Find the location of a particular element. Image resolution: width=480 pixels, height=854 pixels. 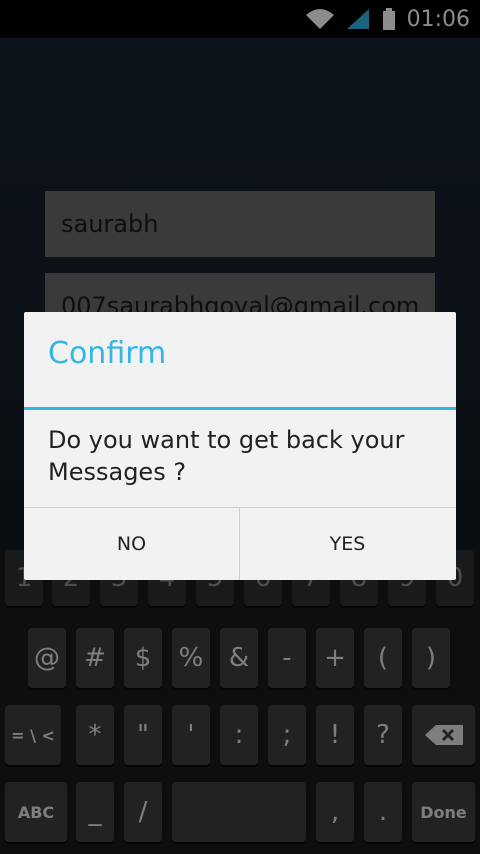

dialog-title: Confirm is located at coordinates (107, 353).